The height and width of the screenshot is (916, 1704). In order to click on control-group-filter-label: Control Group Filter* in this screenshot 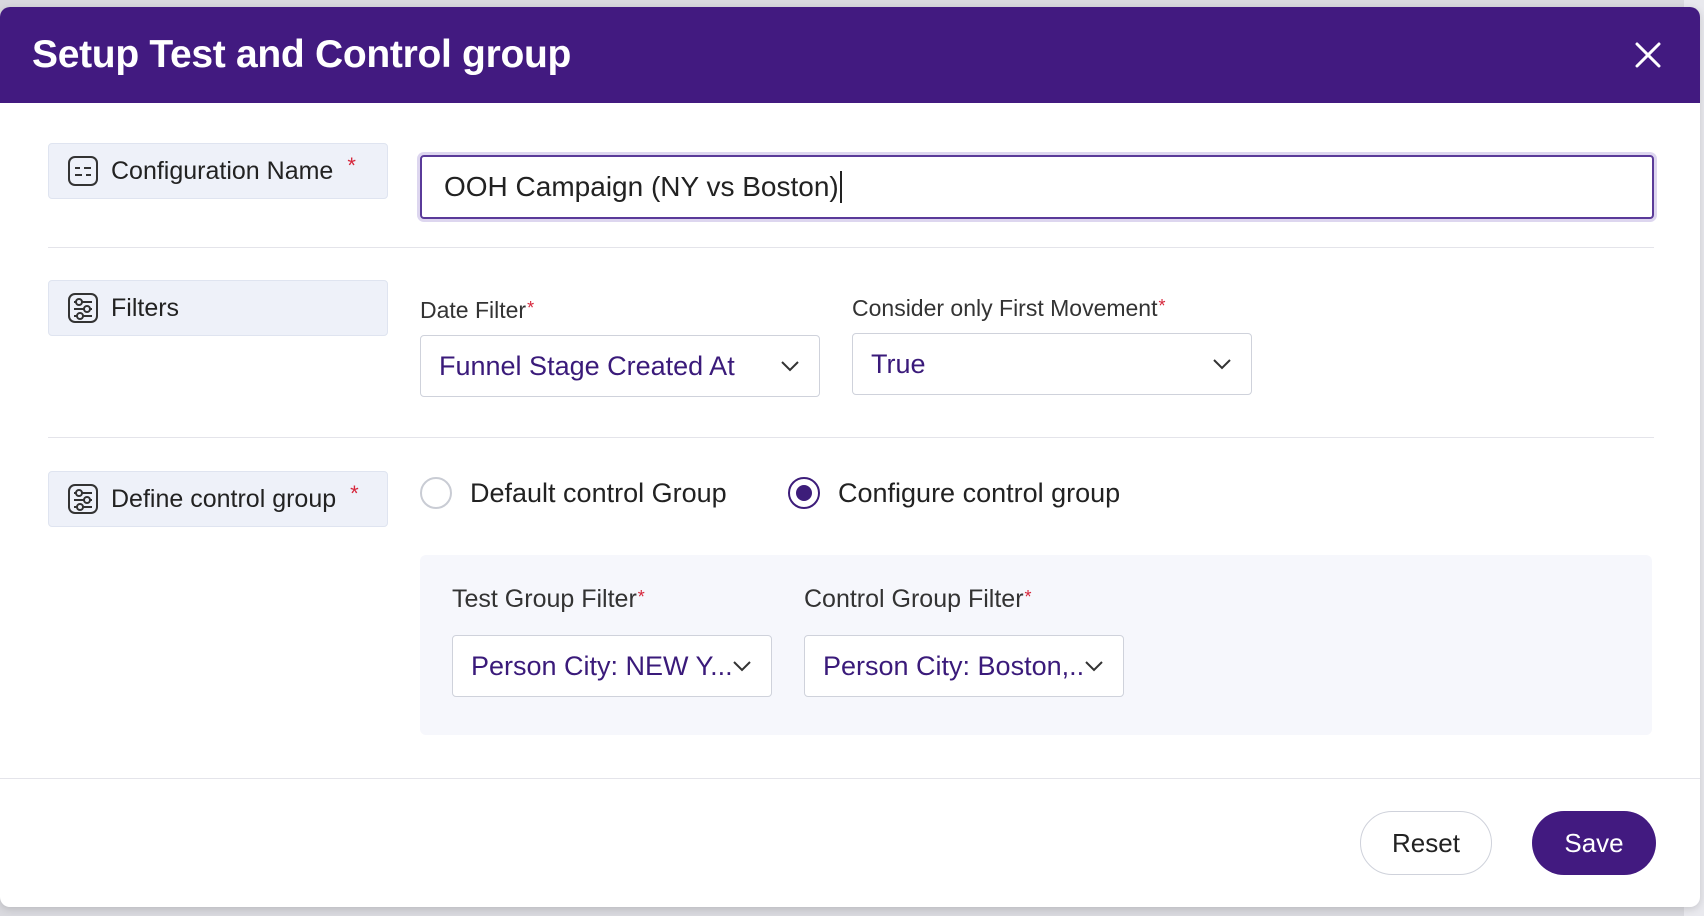, I will do `click(918, 599)`.